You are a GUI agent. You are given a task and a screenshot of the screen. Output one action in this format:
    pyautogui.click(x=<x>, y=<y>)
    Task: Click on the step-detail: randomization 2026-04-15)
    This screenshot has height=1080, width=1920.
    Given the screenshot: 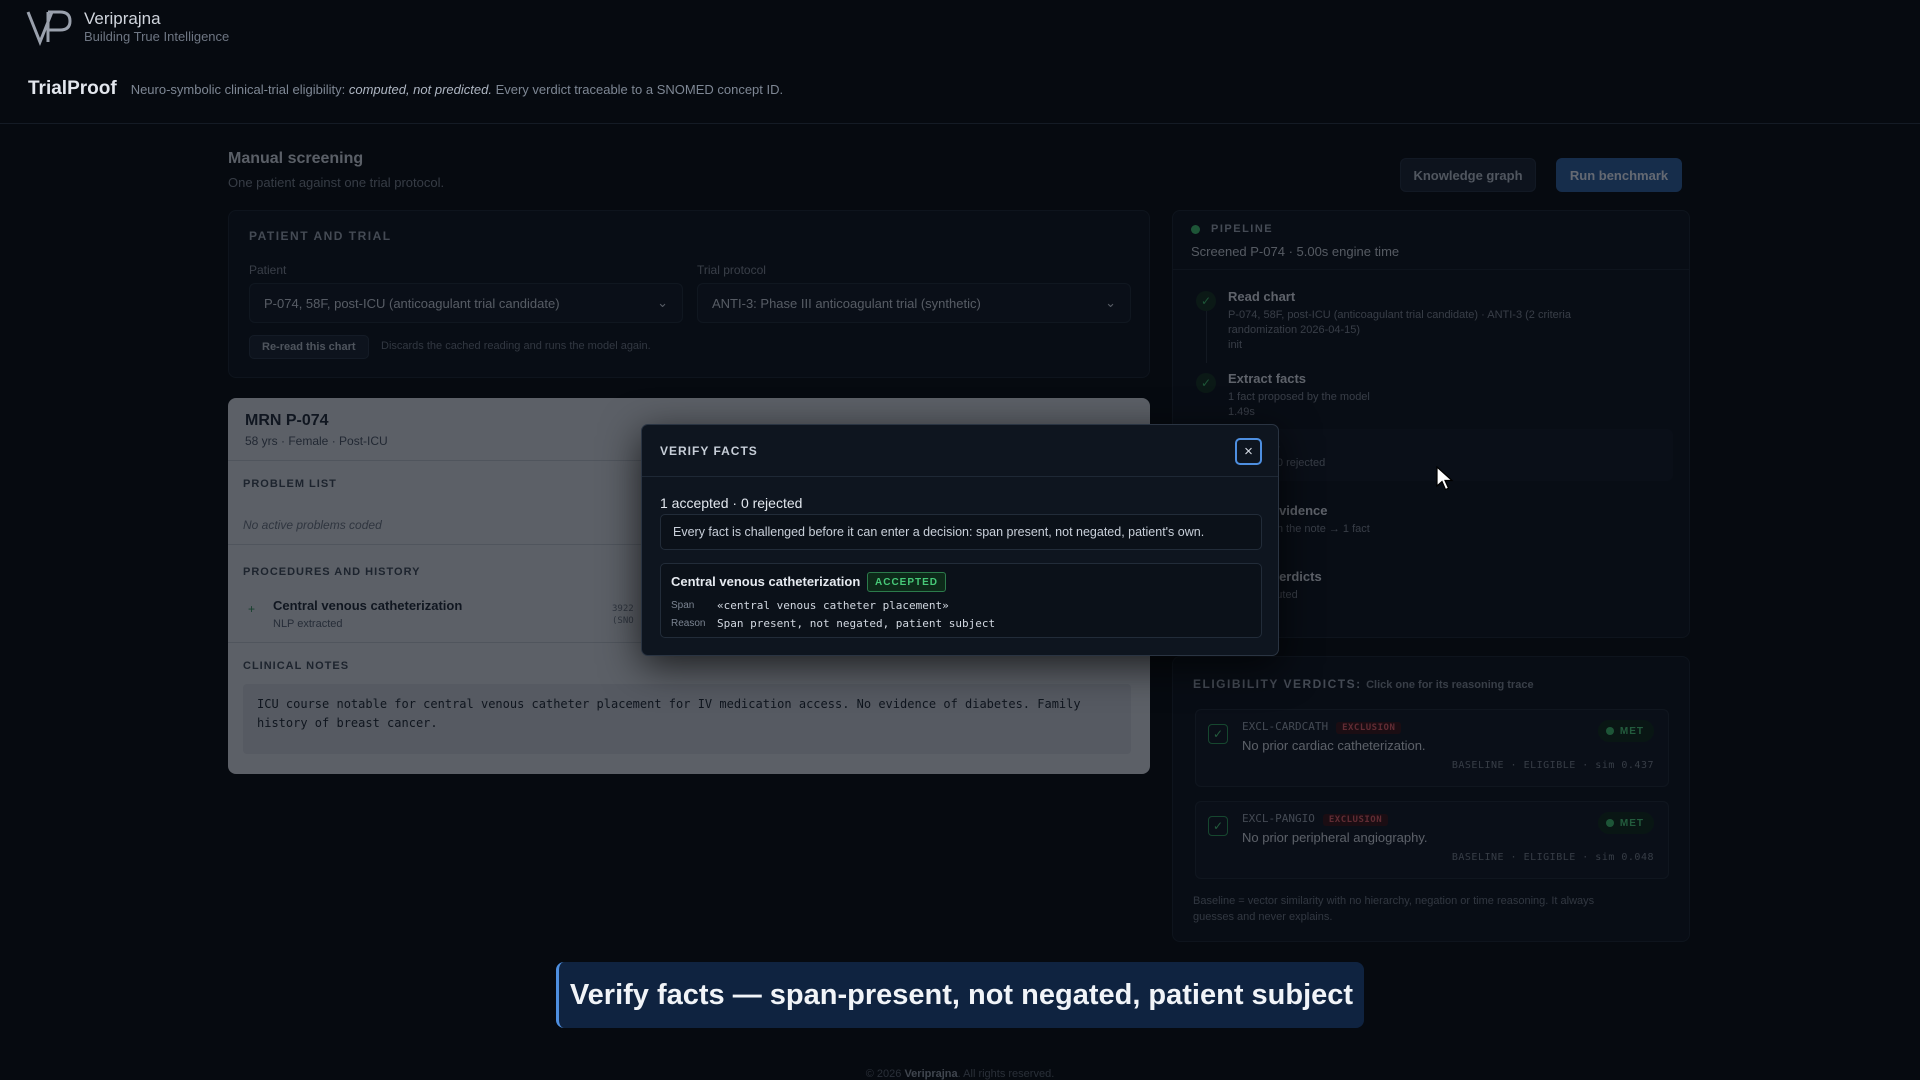 What is the action you would take?
    pyautogui.click(x=1294, y=330)
    